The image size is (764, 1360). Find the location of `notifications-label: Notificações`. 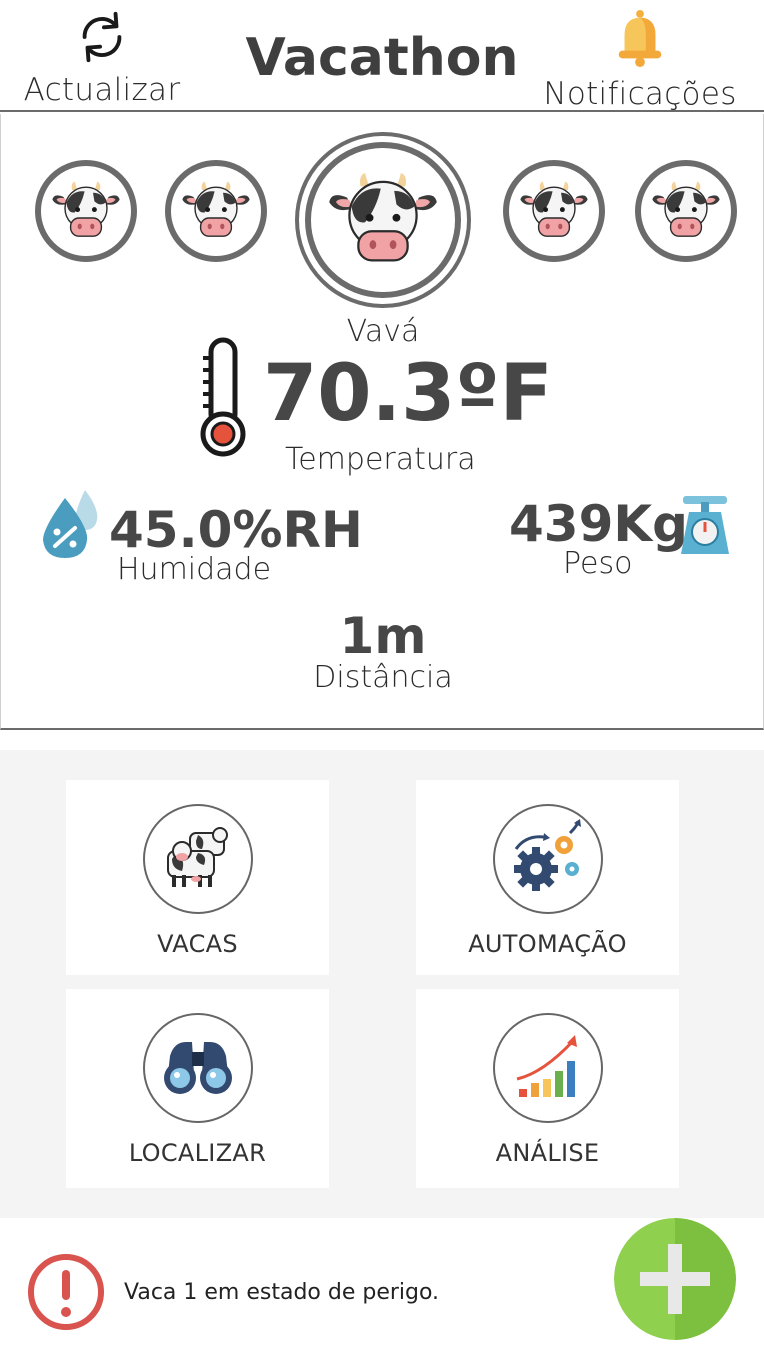

notifications-label: Notificações is located at coordinates (640, 94).